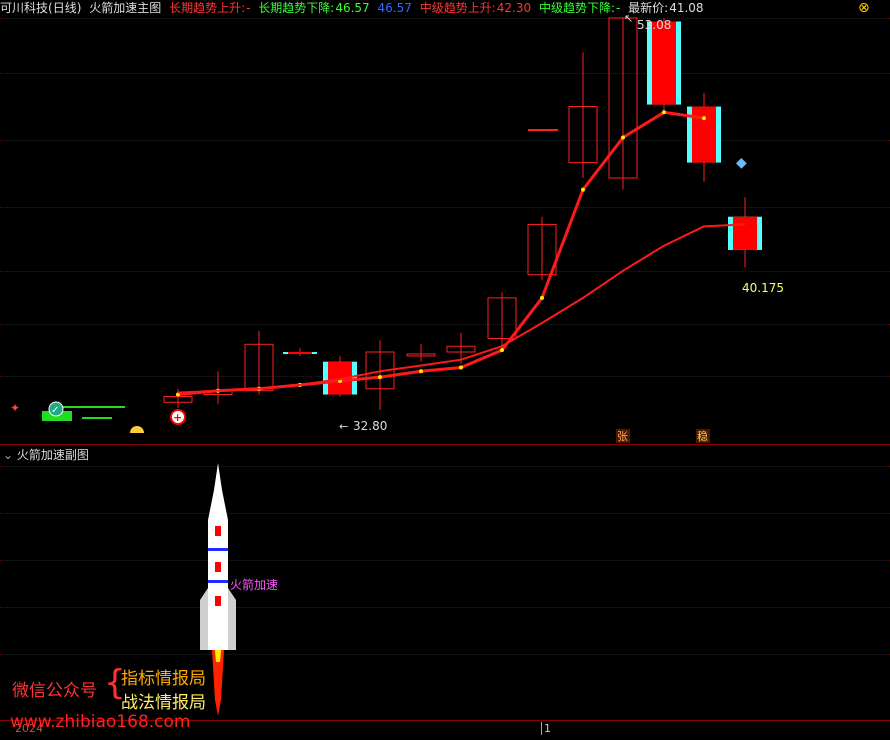 This screenshot has height=740, width=890. Describe the element at coordinates (177, 417) in the screenshot. I see `plus-icon: +` at that location.